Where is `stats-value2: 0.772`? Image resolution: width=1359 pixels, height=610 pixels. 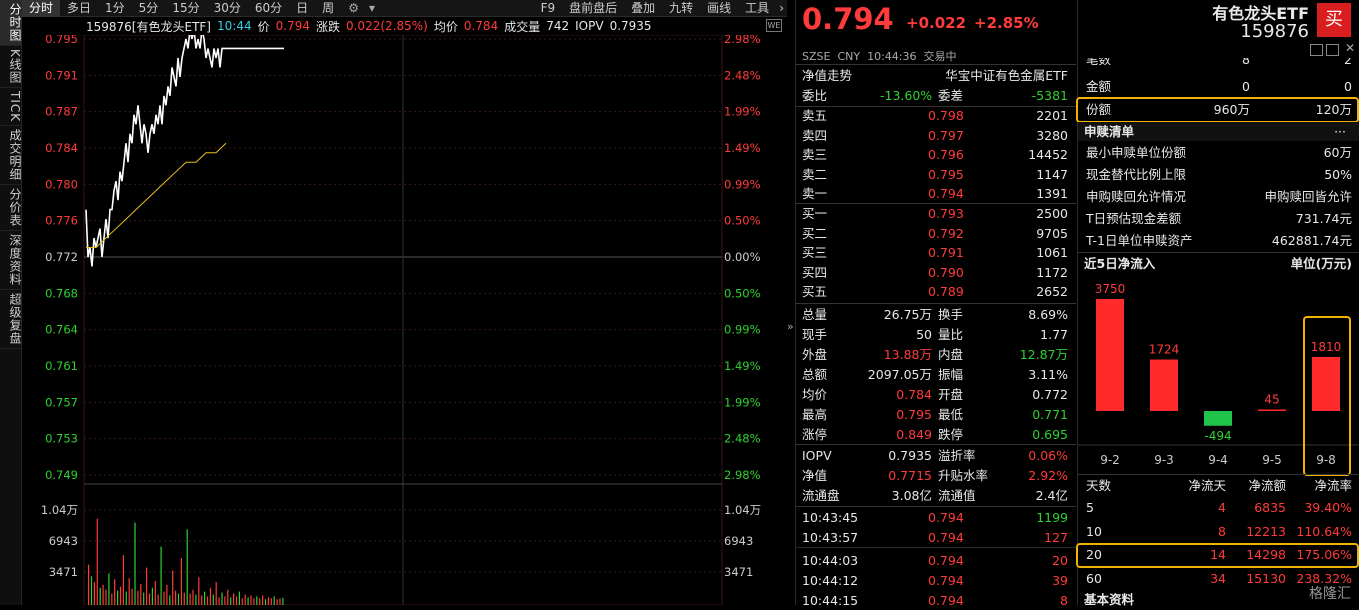 stats-value2: 0.772 is located at coordinates (1050, 394).